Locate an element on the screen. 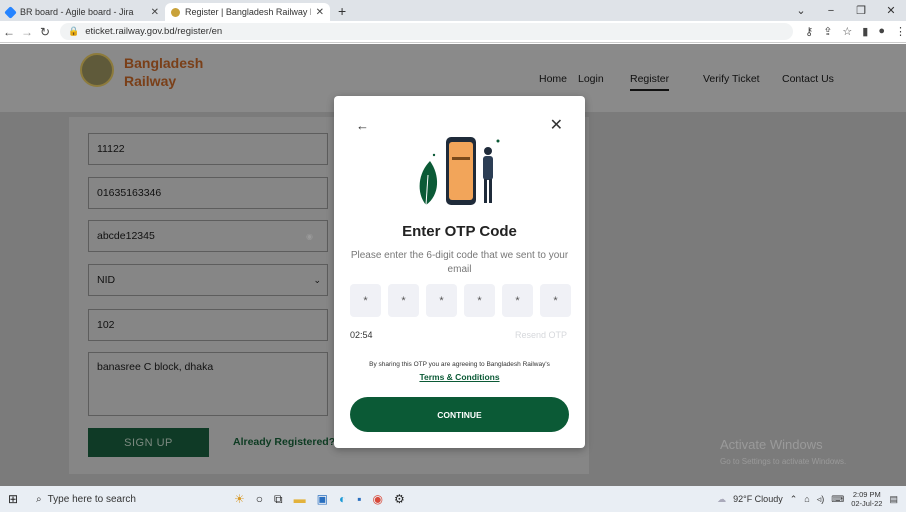 Image resolution: width=906 pixels, height=512 pixels. address-field: banasree C block, dhaka is located at coordinates (208, 384).